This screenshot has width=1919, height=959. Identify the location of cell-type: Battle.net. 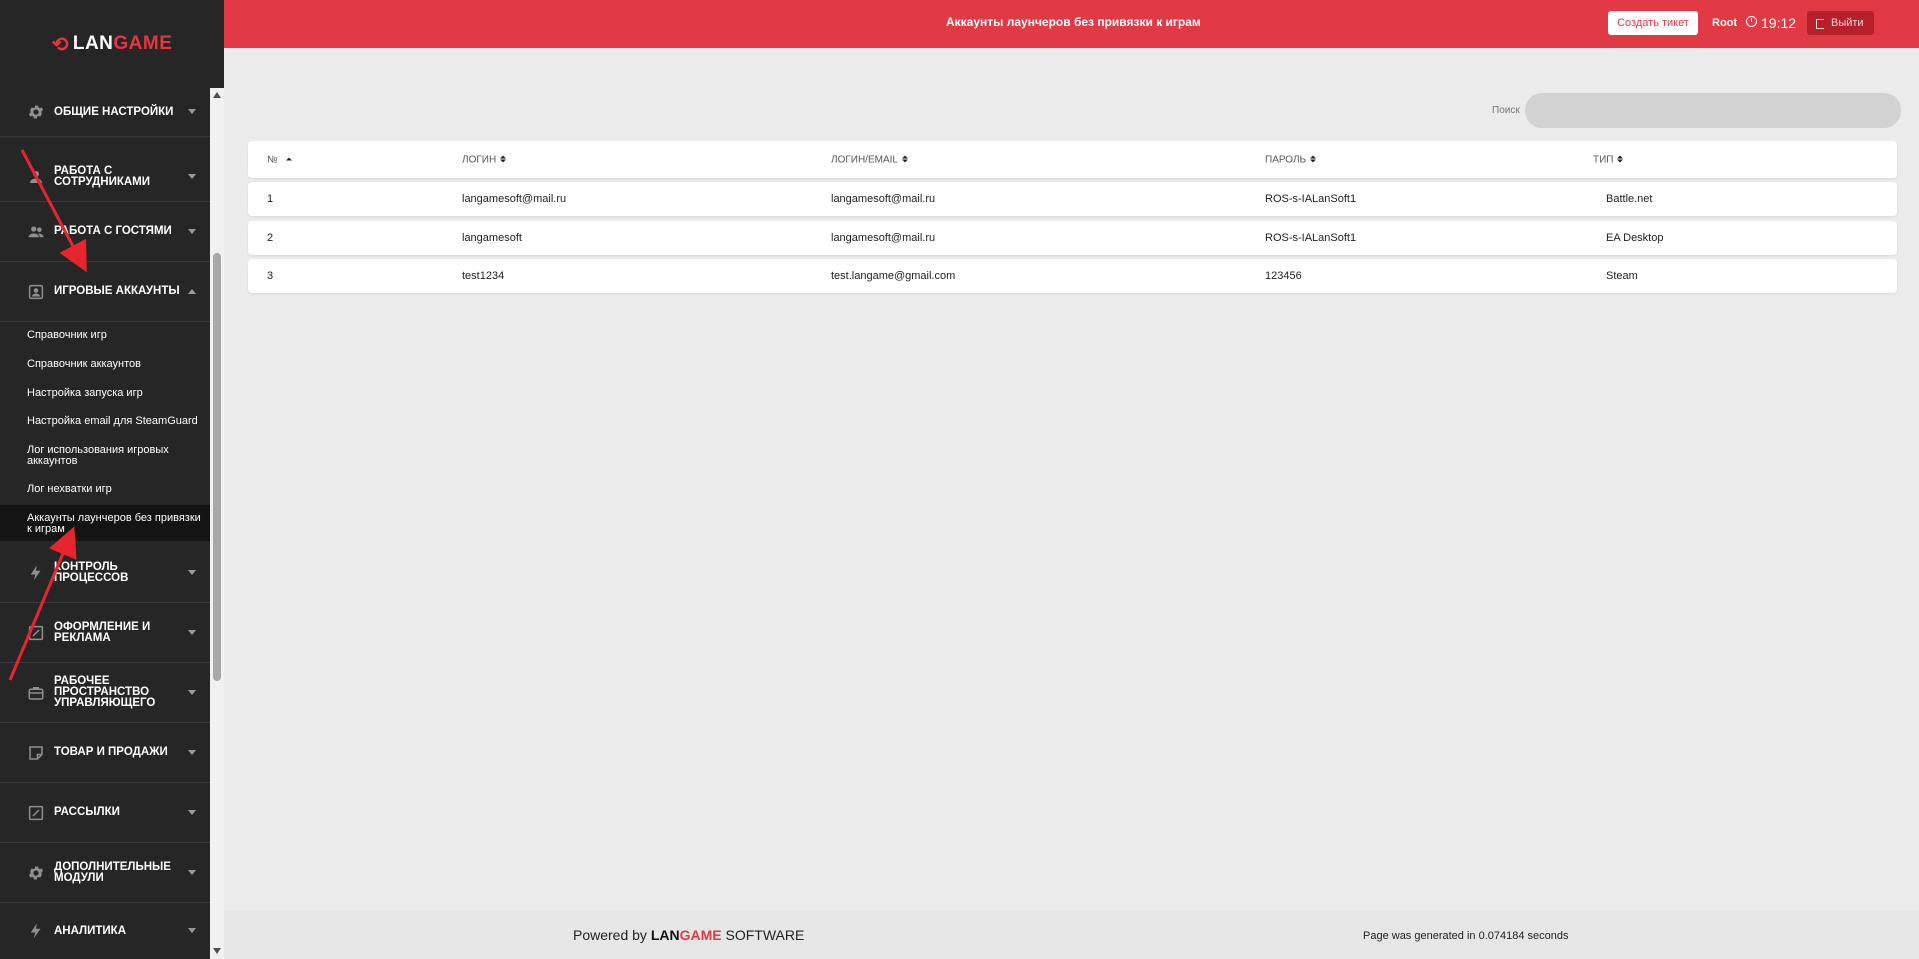
(1629, 199).